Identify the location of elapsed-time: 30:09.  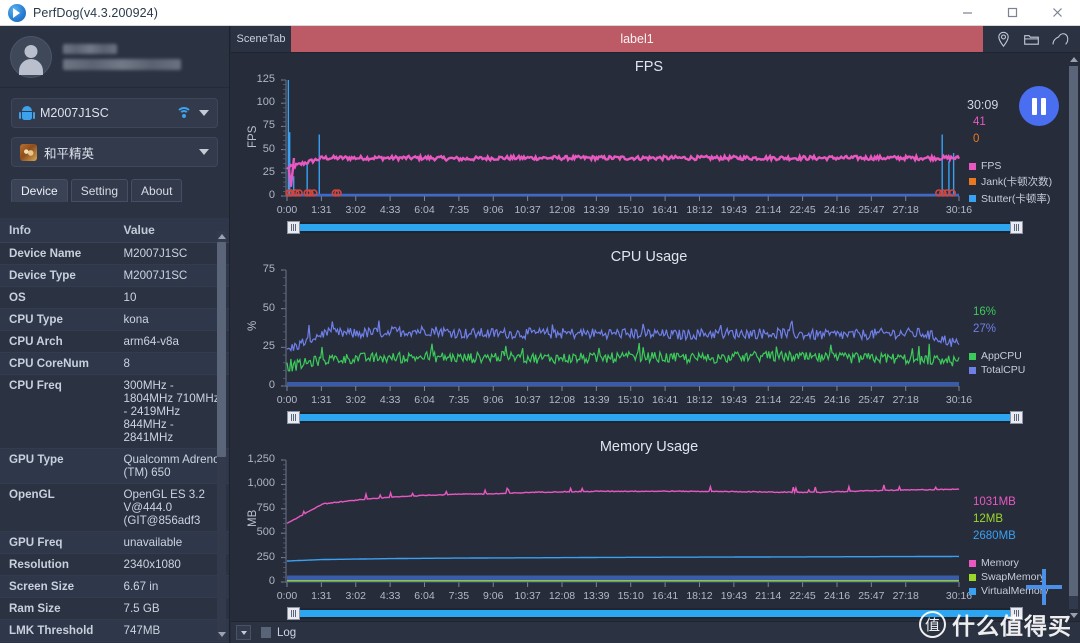
(983, 105).